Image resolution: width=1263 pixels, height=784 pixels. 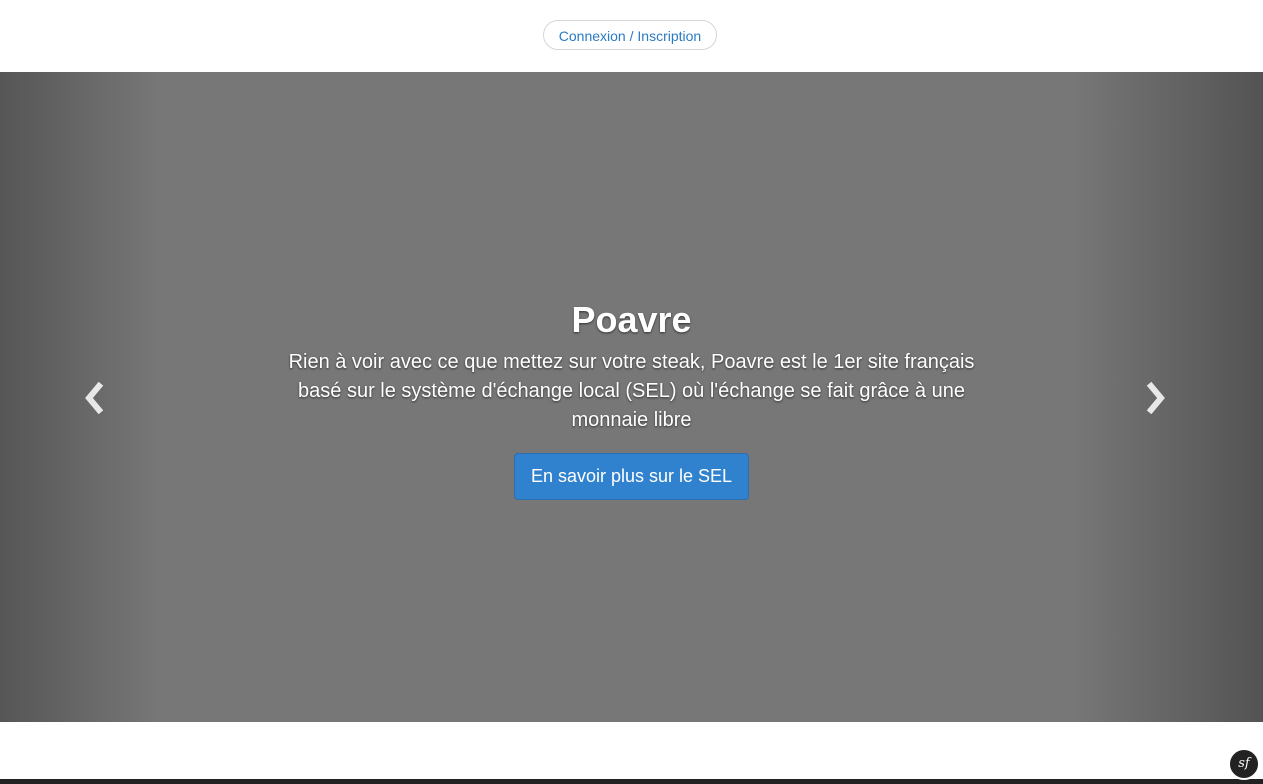 I want to click on carousel-next-button, so click(x=1156, y=398).